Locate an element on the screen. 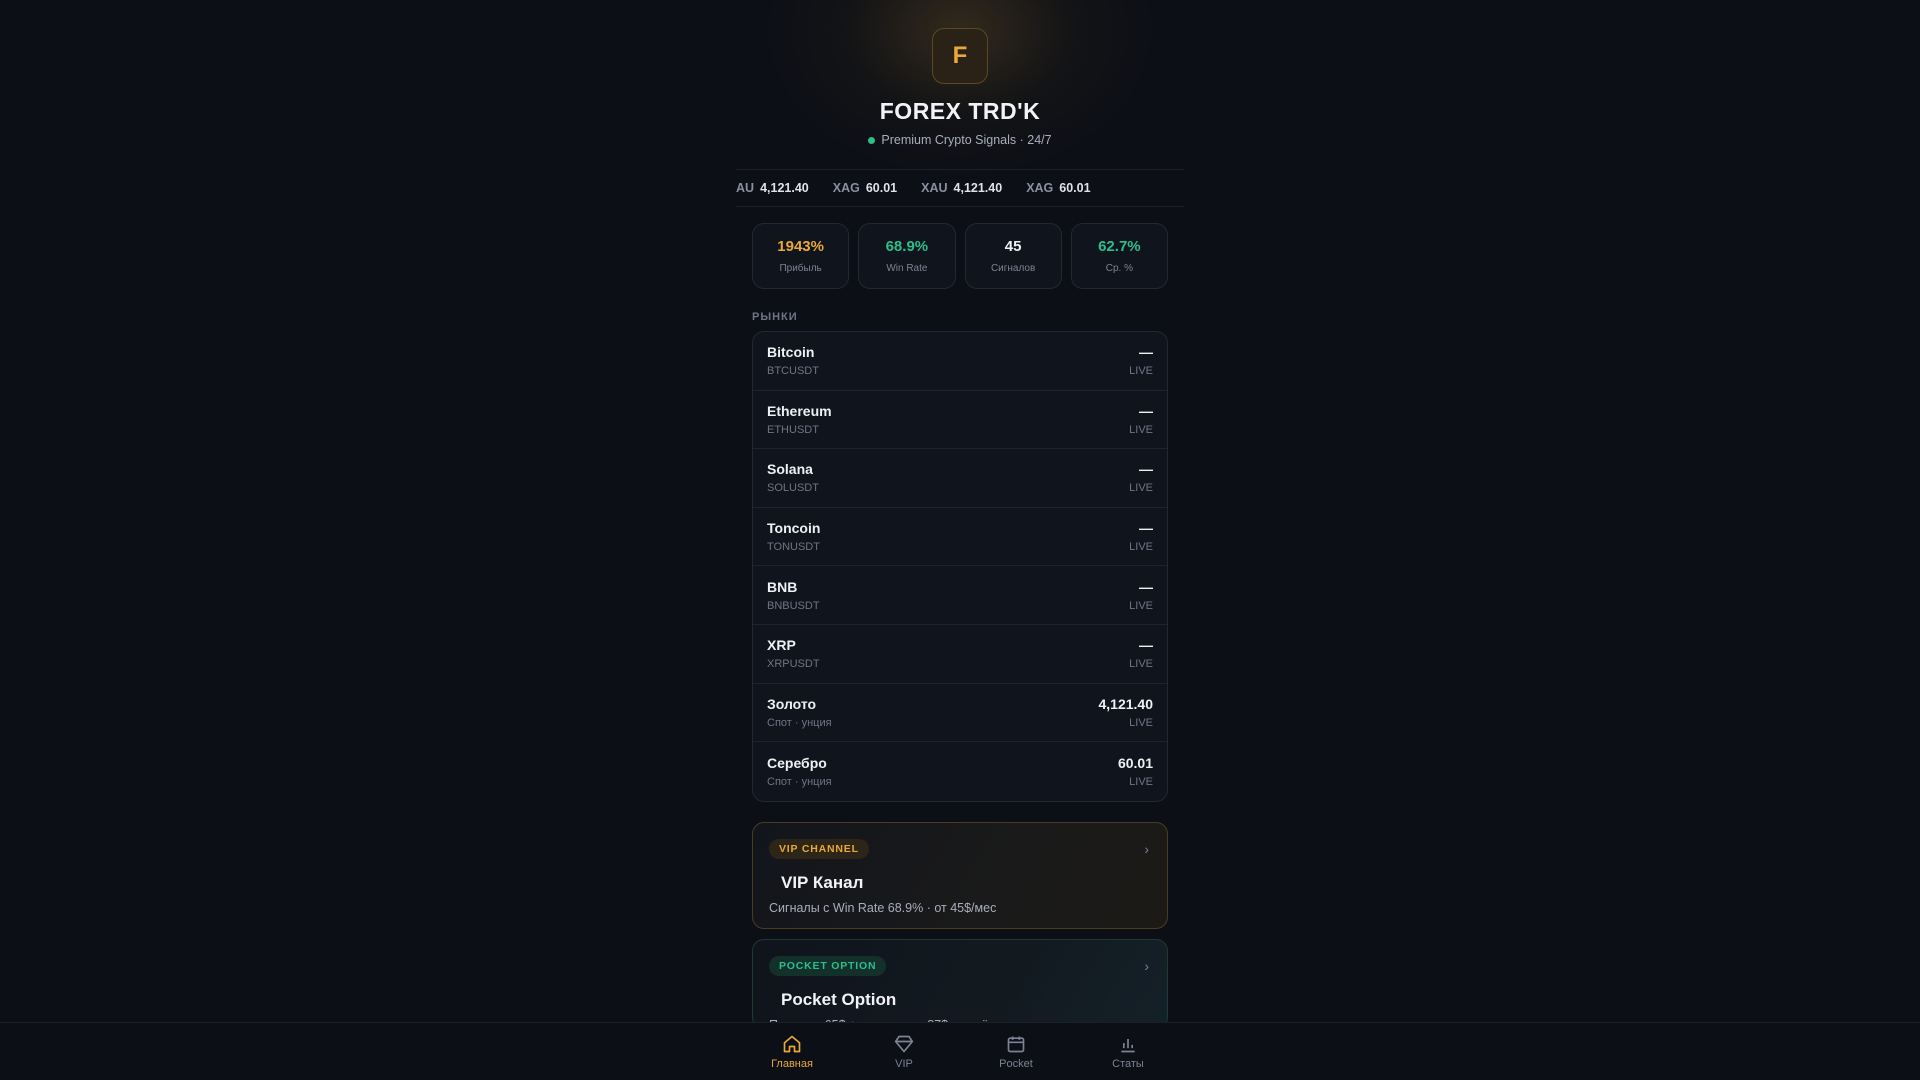 Image resolution: width=1920 pixels, height=1080 pixels. market-symbol: BTCUSDT is located at coordinates (793, 371).